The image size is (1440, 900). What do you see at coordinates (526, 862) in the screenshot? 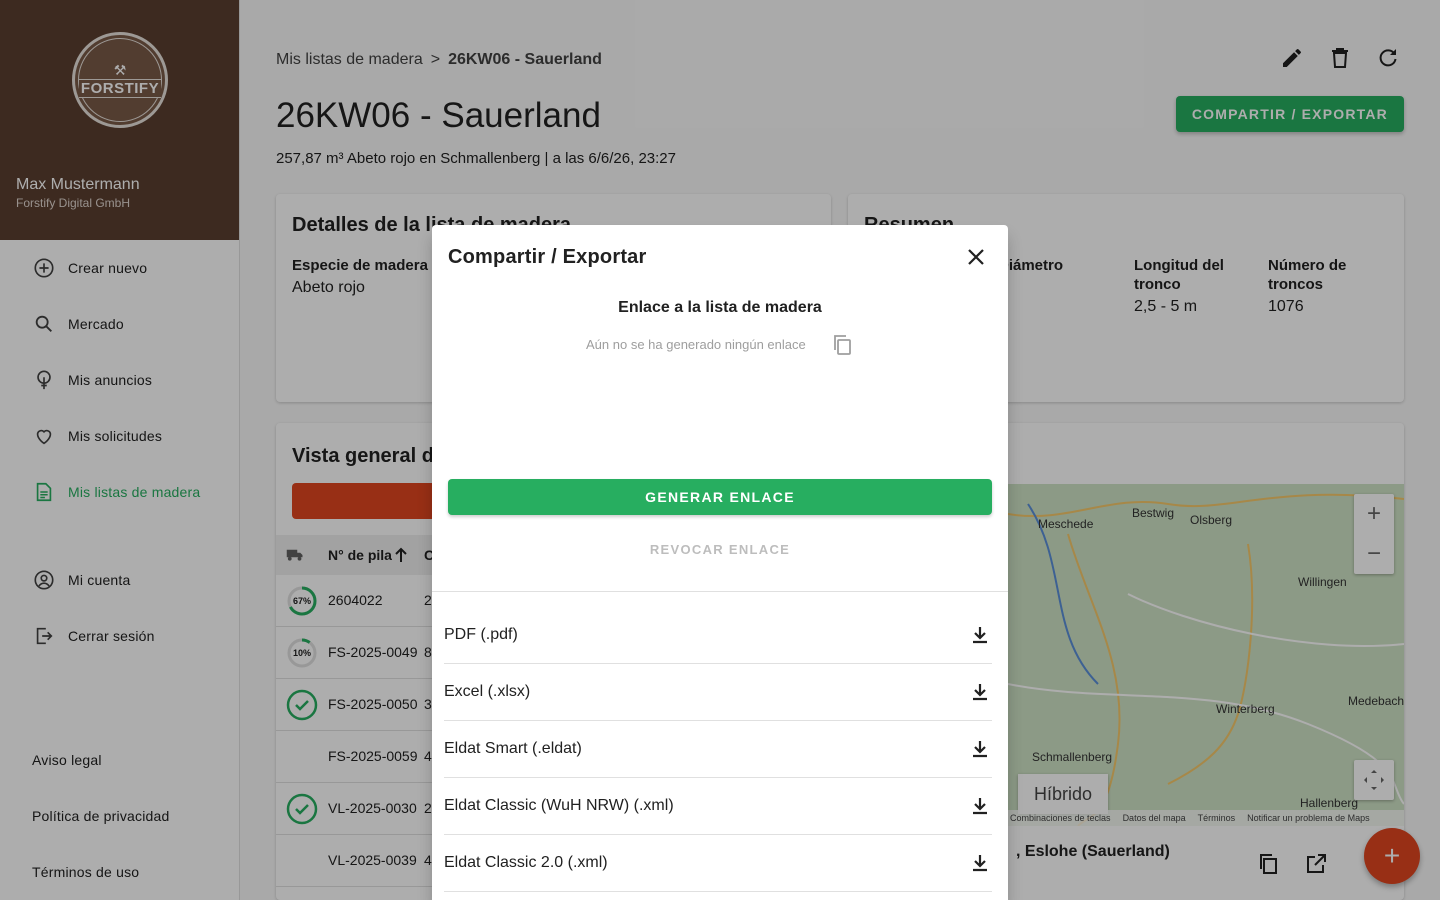
I see `export-label: Eldat Classic 2.0 (.xml)` at bounding box center [526, 862].